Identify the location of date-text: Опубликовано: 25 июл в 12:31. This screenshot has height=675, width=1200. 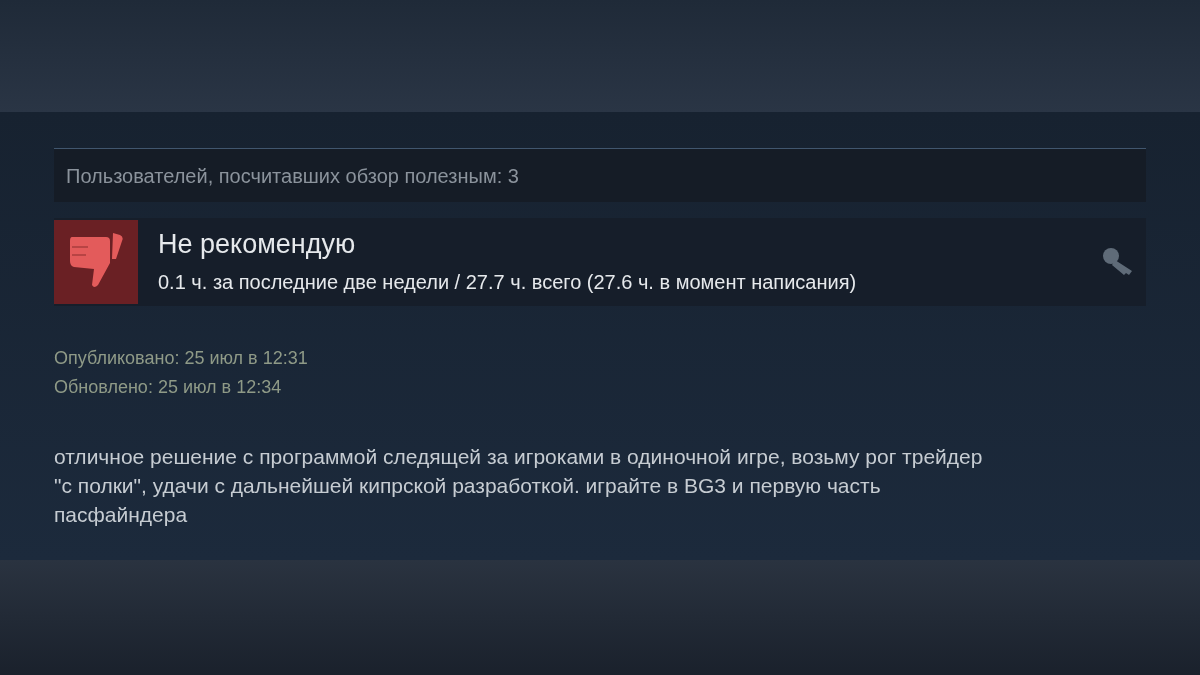
(181, 358).